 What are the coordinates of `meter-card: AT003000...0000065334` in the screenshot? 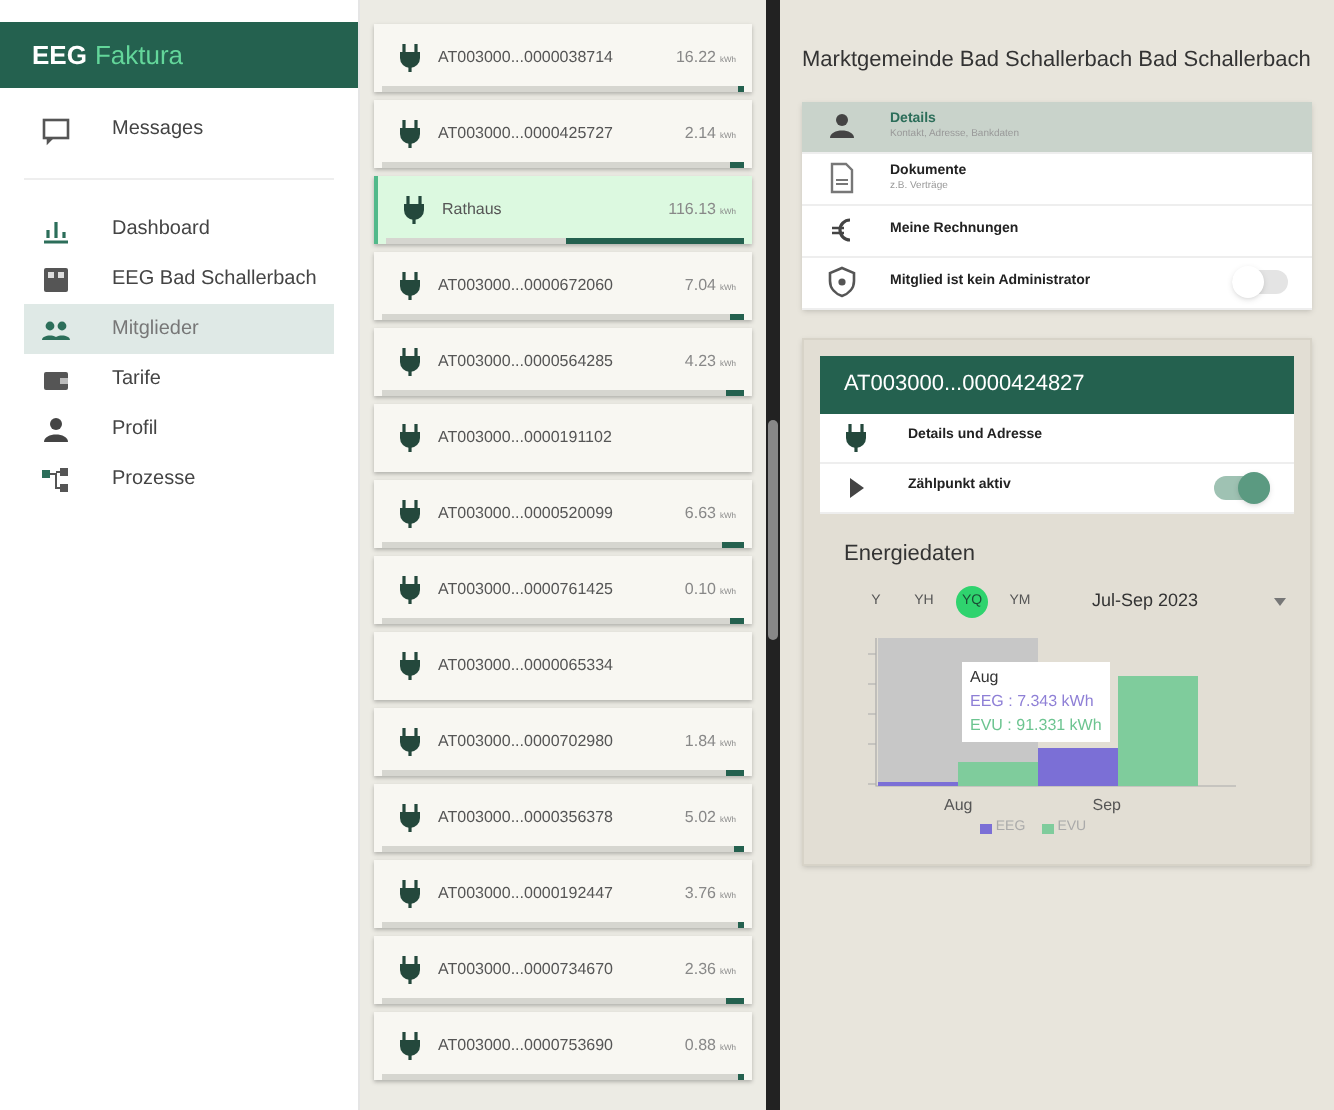 It's located at (563, 666).